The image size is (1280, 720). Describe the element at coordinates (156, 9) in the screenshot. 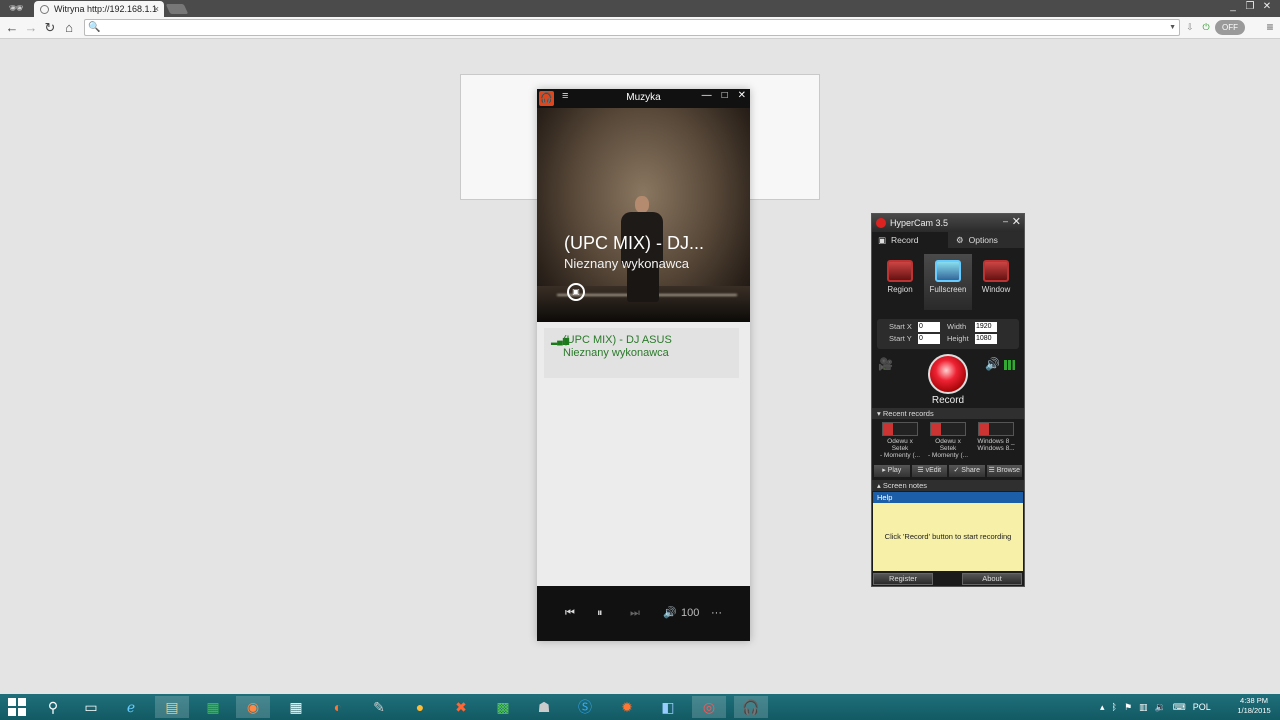

I see `tab-close-icon: ×` at that location.